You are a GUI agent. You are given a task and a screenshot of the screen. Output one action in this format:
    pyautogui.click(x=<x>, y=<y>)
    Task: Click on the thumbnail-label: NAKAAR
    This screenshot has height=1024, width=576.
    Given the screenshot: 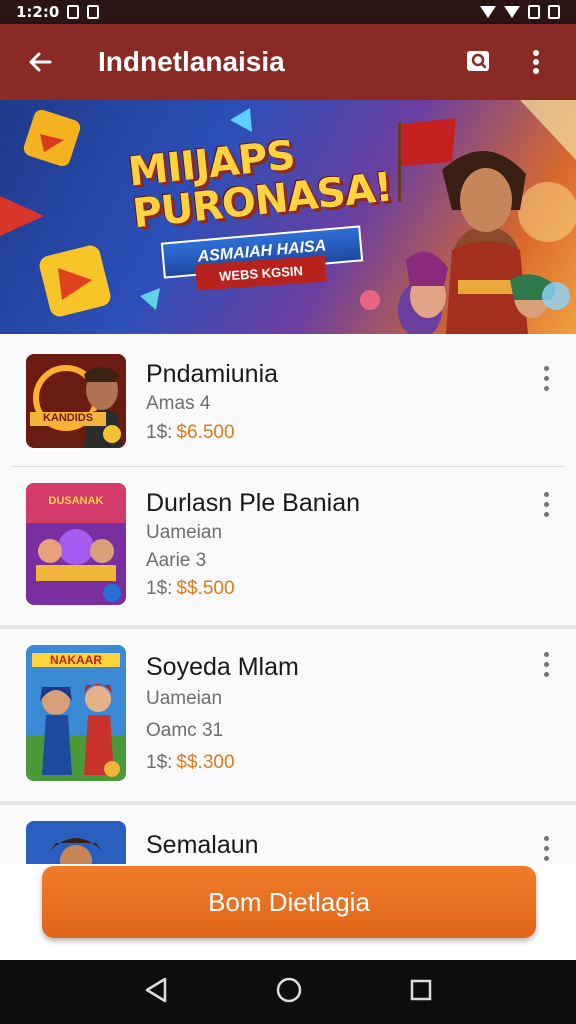 What is the action you would take?
    pyautogui.click(x=76, y=660)
    